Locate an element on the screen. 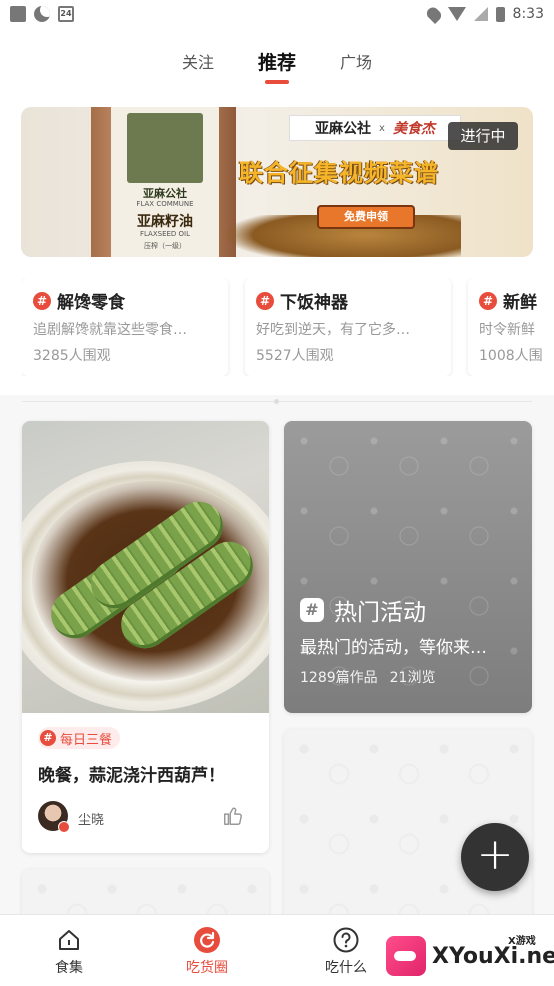  hot-activity-card: # 热门活动 最热门的活动，等你来… 1289篇作品 21浏览 is located at coordinates (408, 567).